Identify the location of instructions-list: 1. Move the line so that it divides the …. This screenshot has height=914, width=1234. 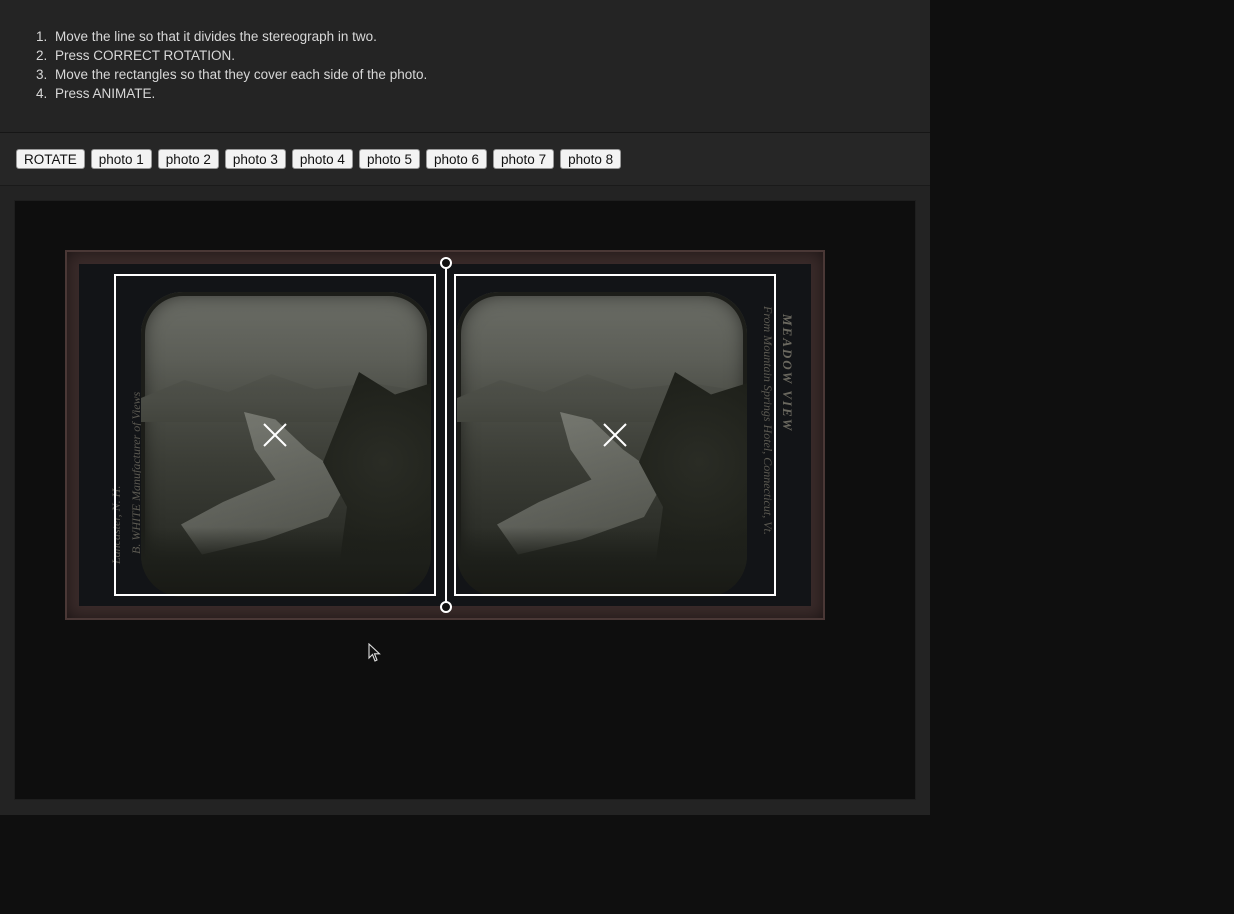
(231, 65).